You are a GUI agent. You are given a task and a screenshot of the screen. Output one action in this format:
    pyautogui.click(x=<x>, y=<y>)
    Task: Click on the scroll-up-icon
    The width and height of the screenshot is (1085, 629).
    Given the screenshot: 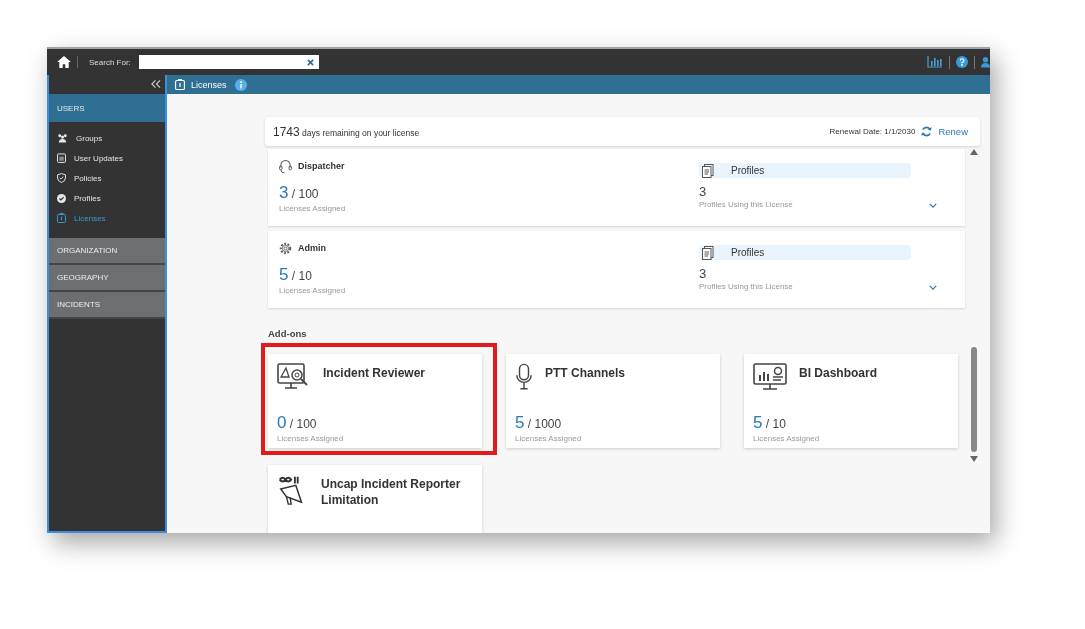 What is the action you would take?
    pyautogui.click(x=974, y=152)
    